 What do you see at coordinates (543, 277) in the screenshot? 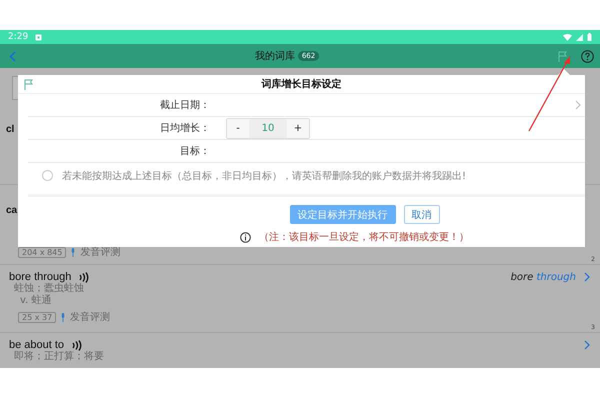
I see `example-phrase: bore through` at bounding box center [543, 277].